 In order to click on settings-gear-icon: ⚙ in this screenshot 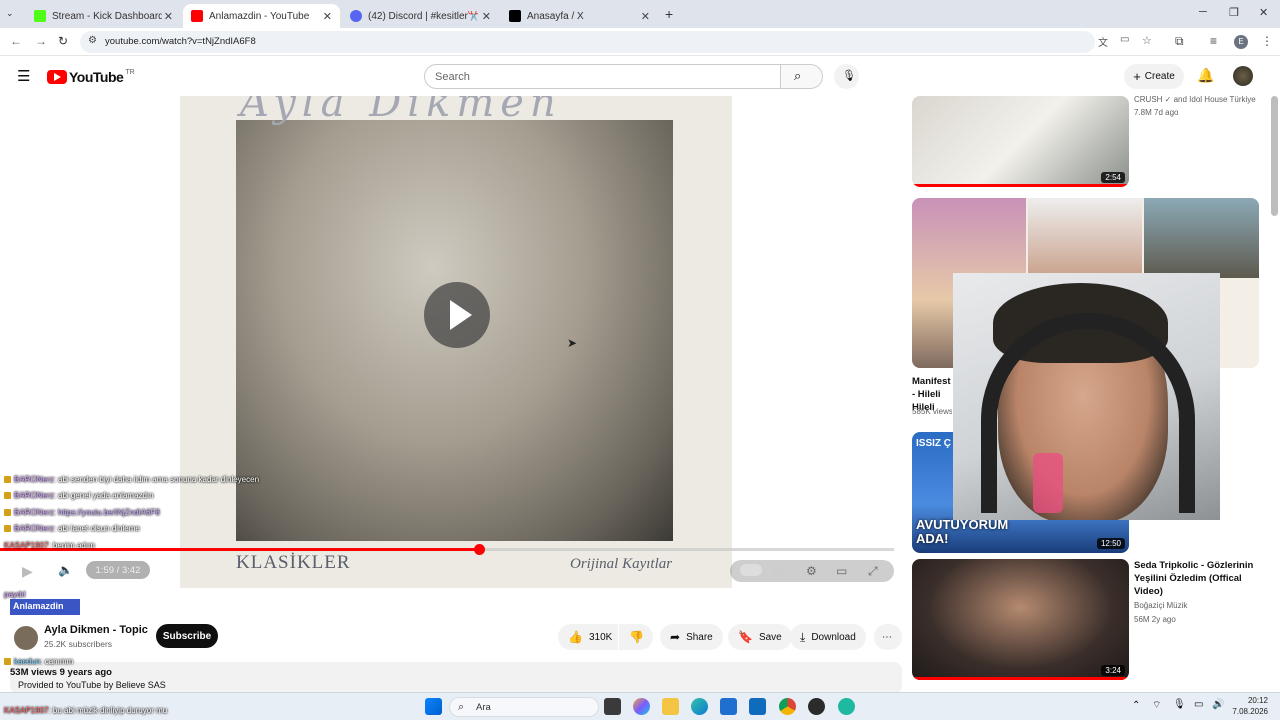, I will do `click(811, 571)`.